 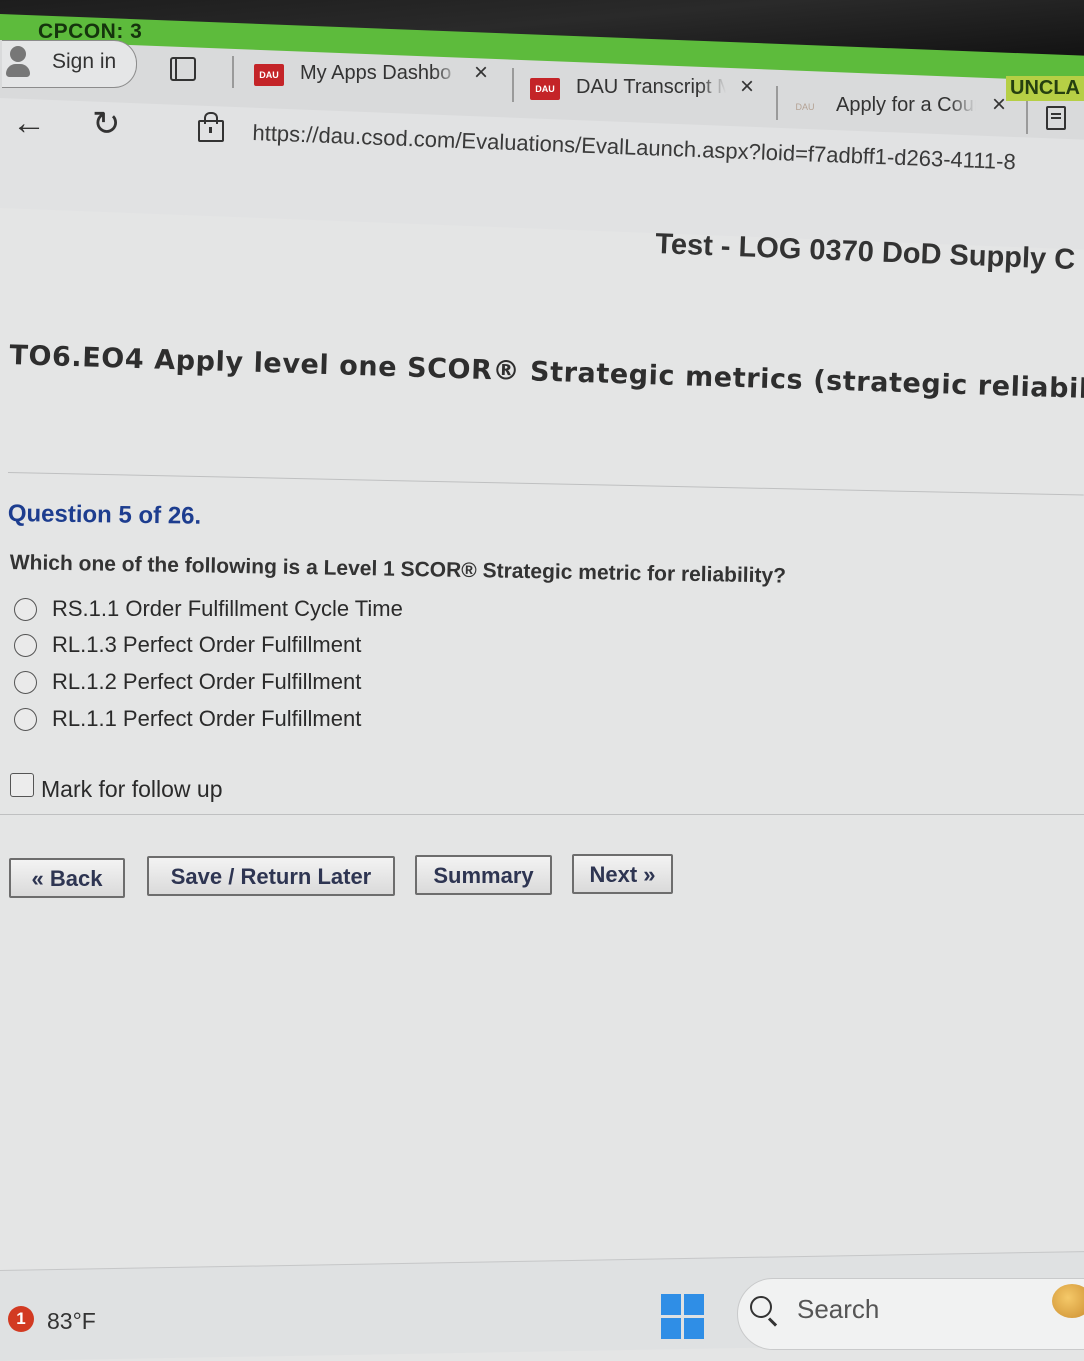 I want to click on summary-button: Summary, so click(x=483, y=875).